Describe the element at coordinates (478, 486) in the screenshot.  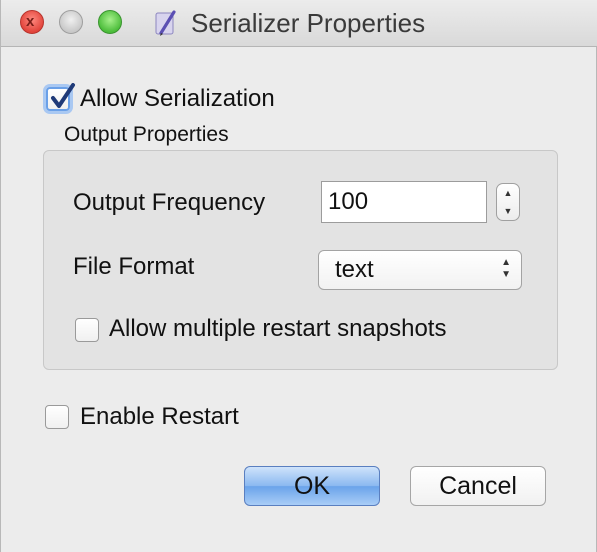
I see `cancel-button: Cancel` at that location.